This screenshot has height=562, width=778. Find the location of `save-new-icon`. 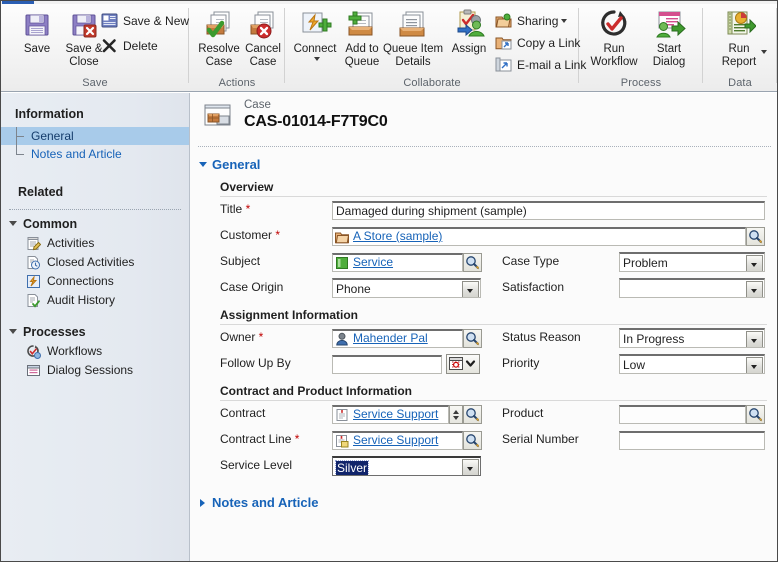

save-new-icon is located at coordinates (109, 20).